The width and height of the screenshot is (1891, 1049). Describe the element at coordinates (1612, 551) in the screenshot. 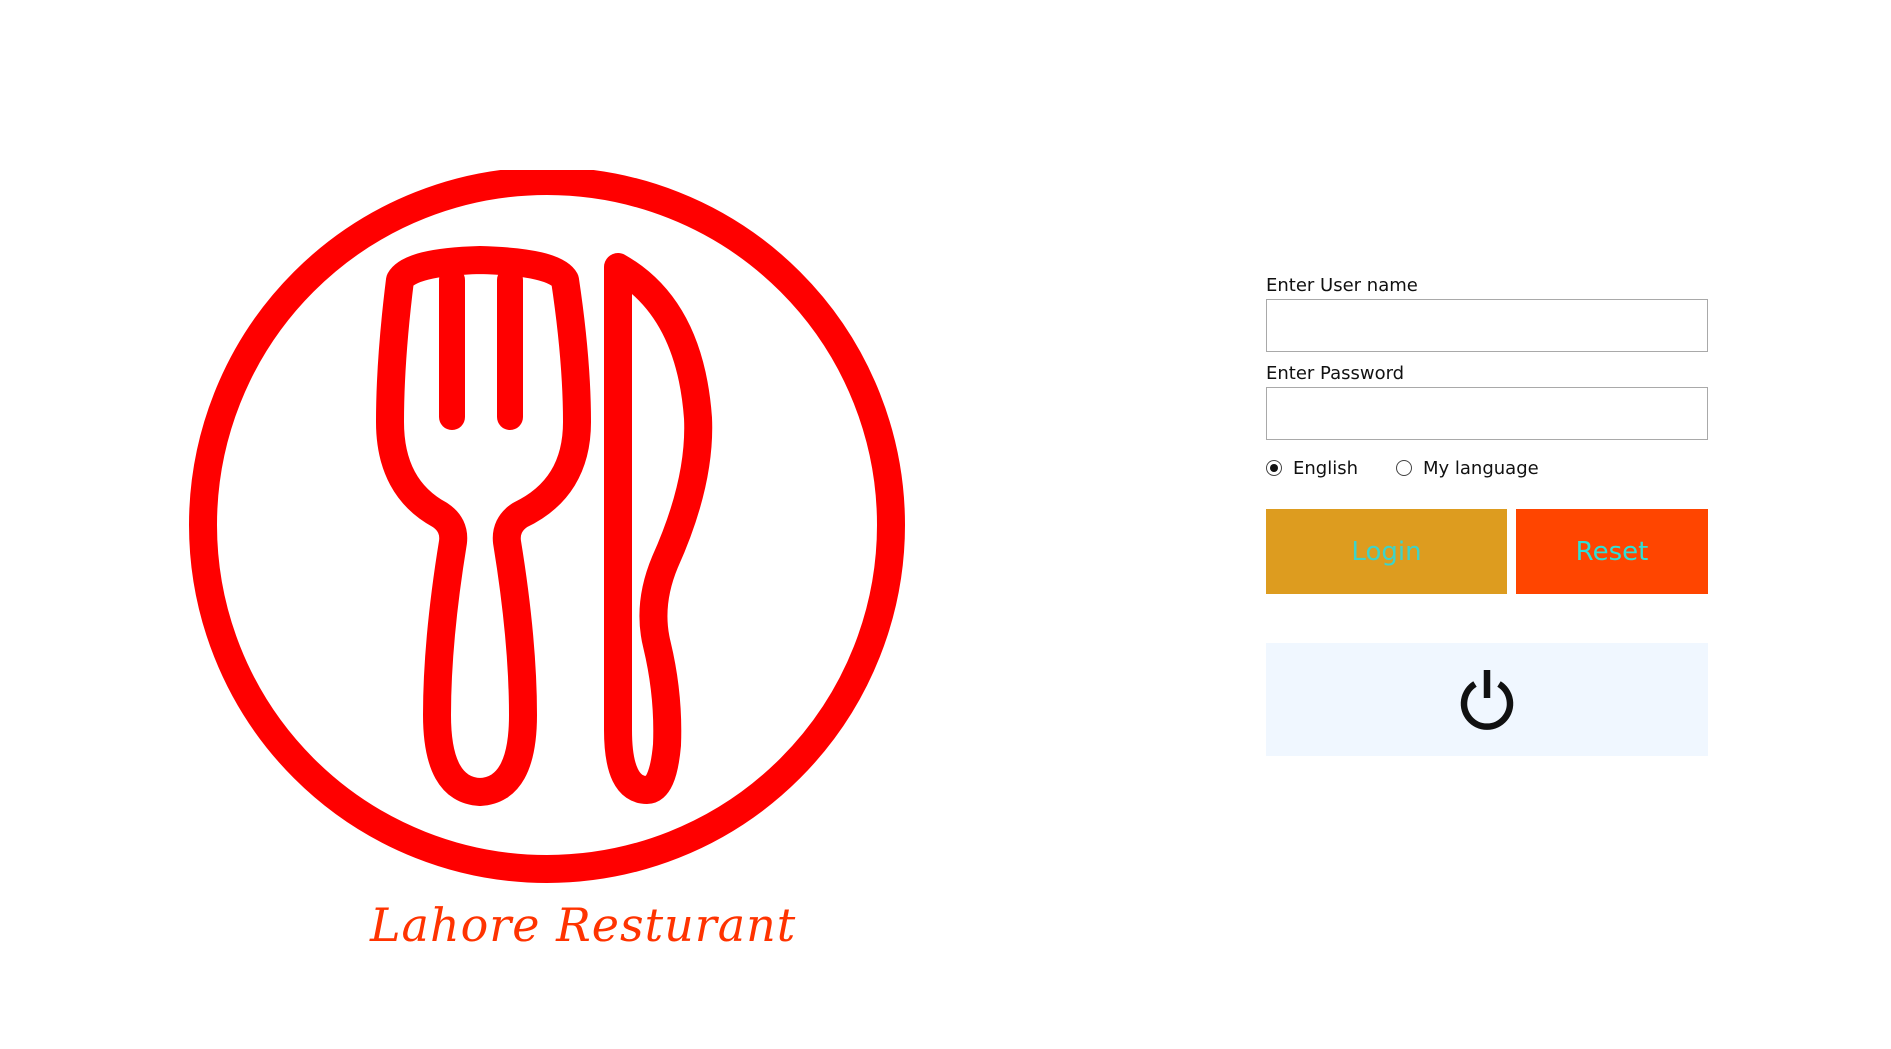

I see `reset-button: Reset` at that location.